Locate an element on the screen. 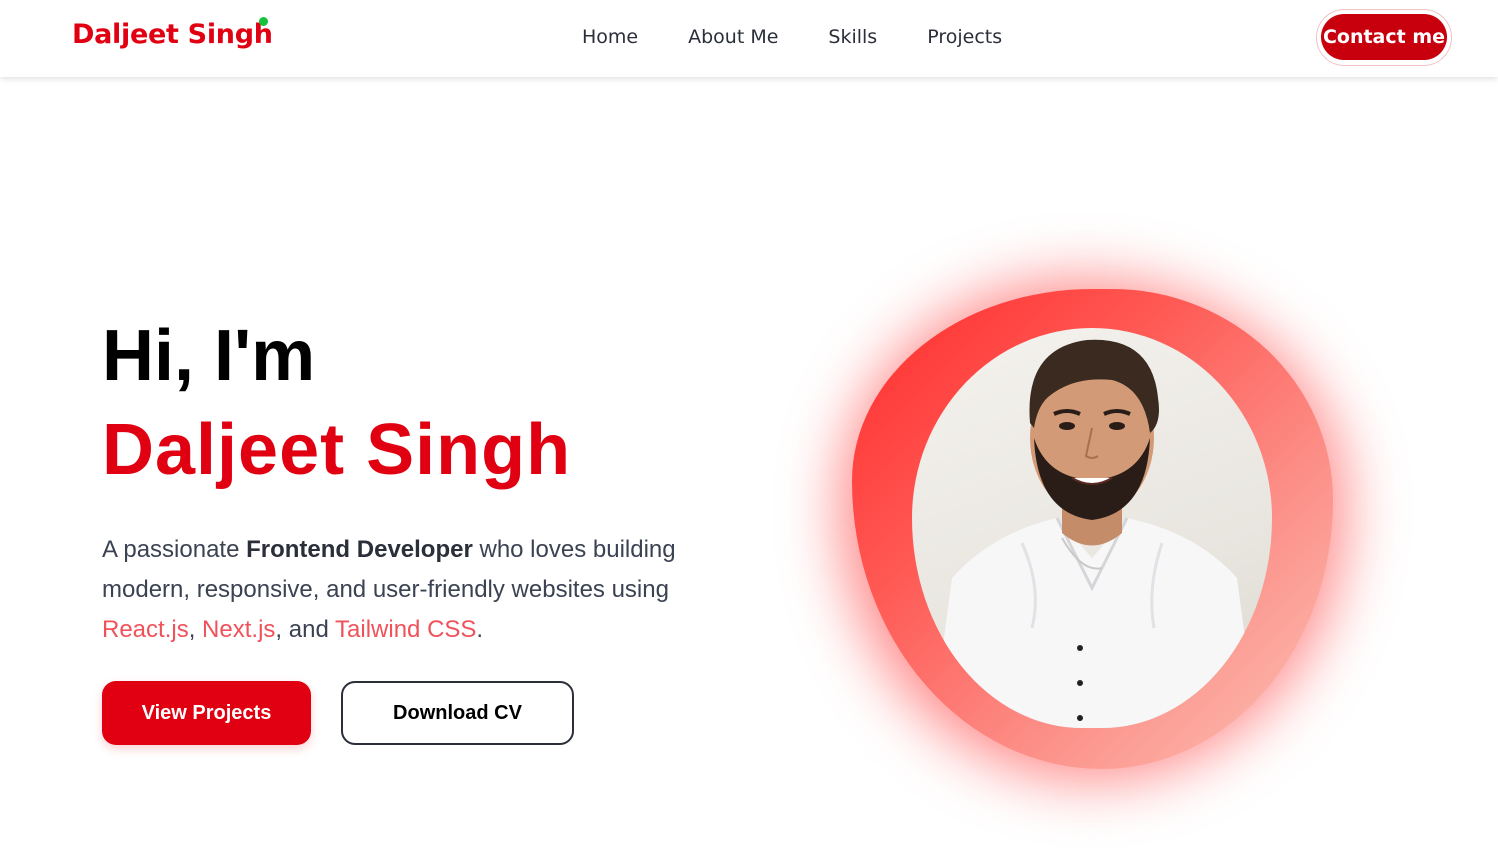  nav-projects-link: Projects is located at coordinates (964, 37).